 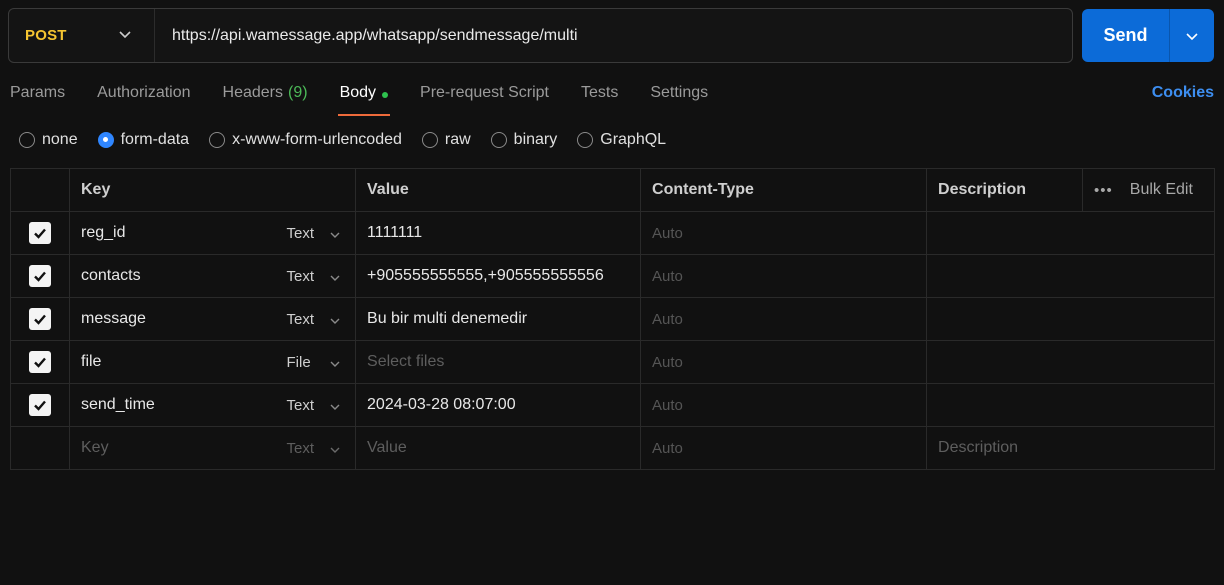 I want to click on bulk-edit-controls: ••• Bulk Edit, so click(x=1154, y=190).